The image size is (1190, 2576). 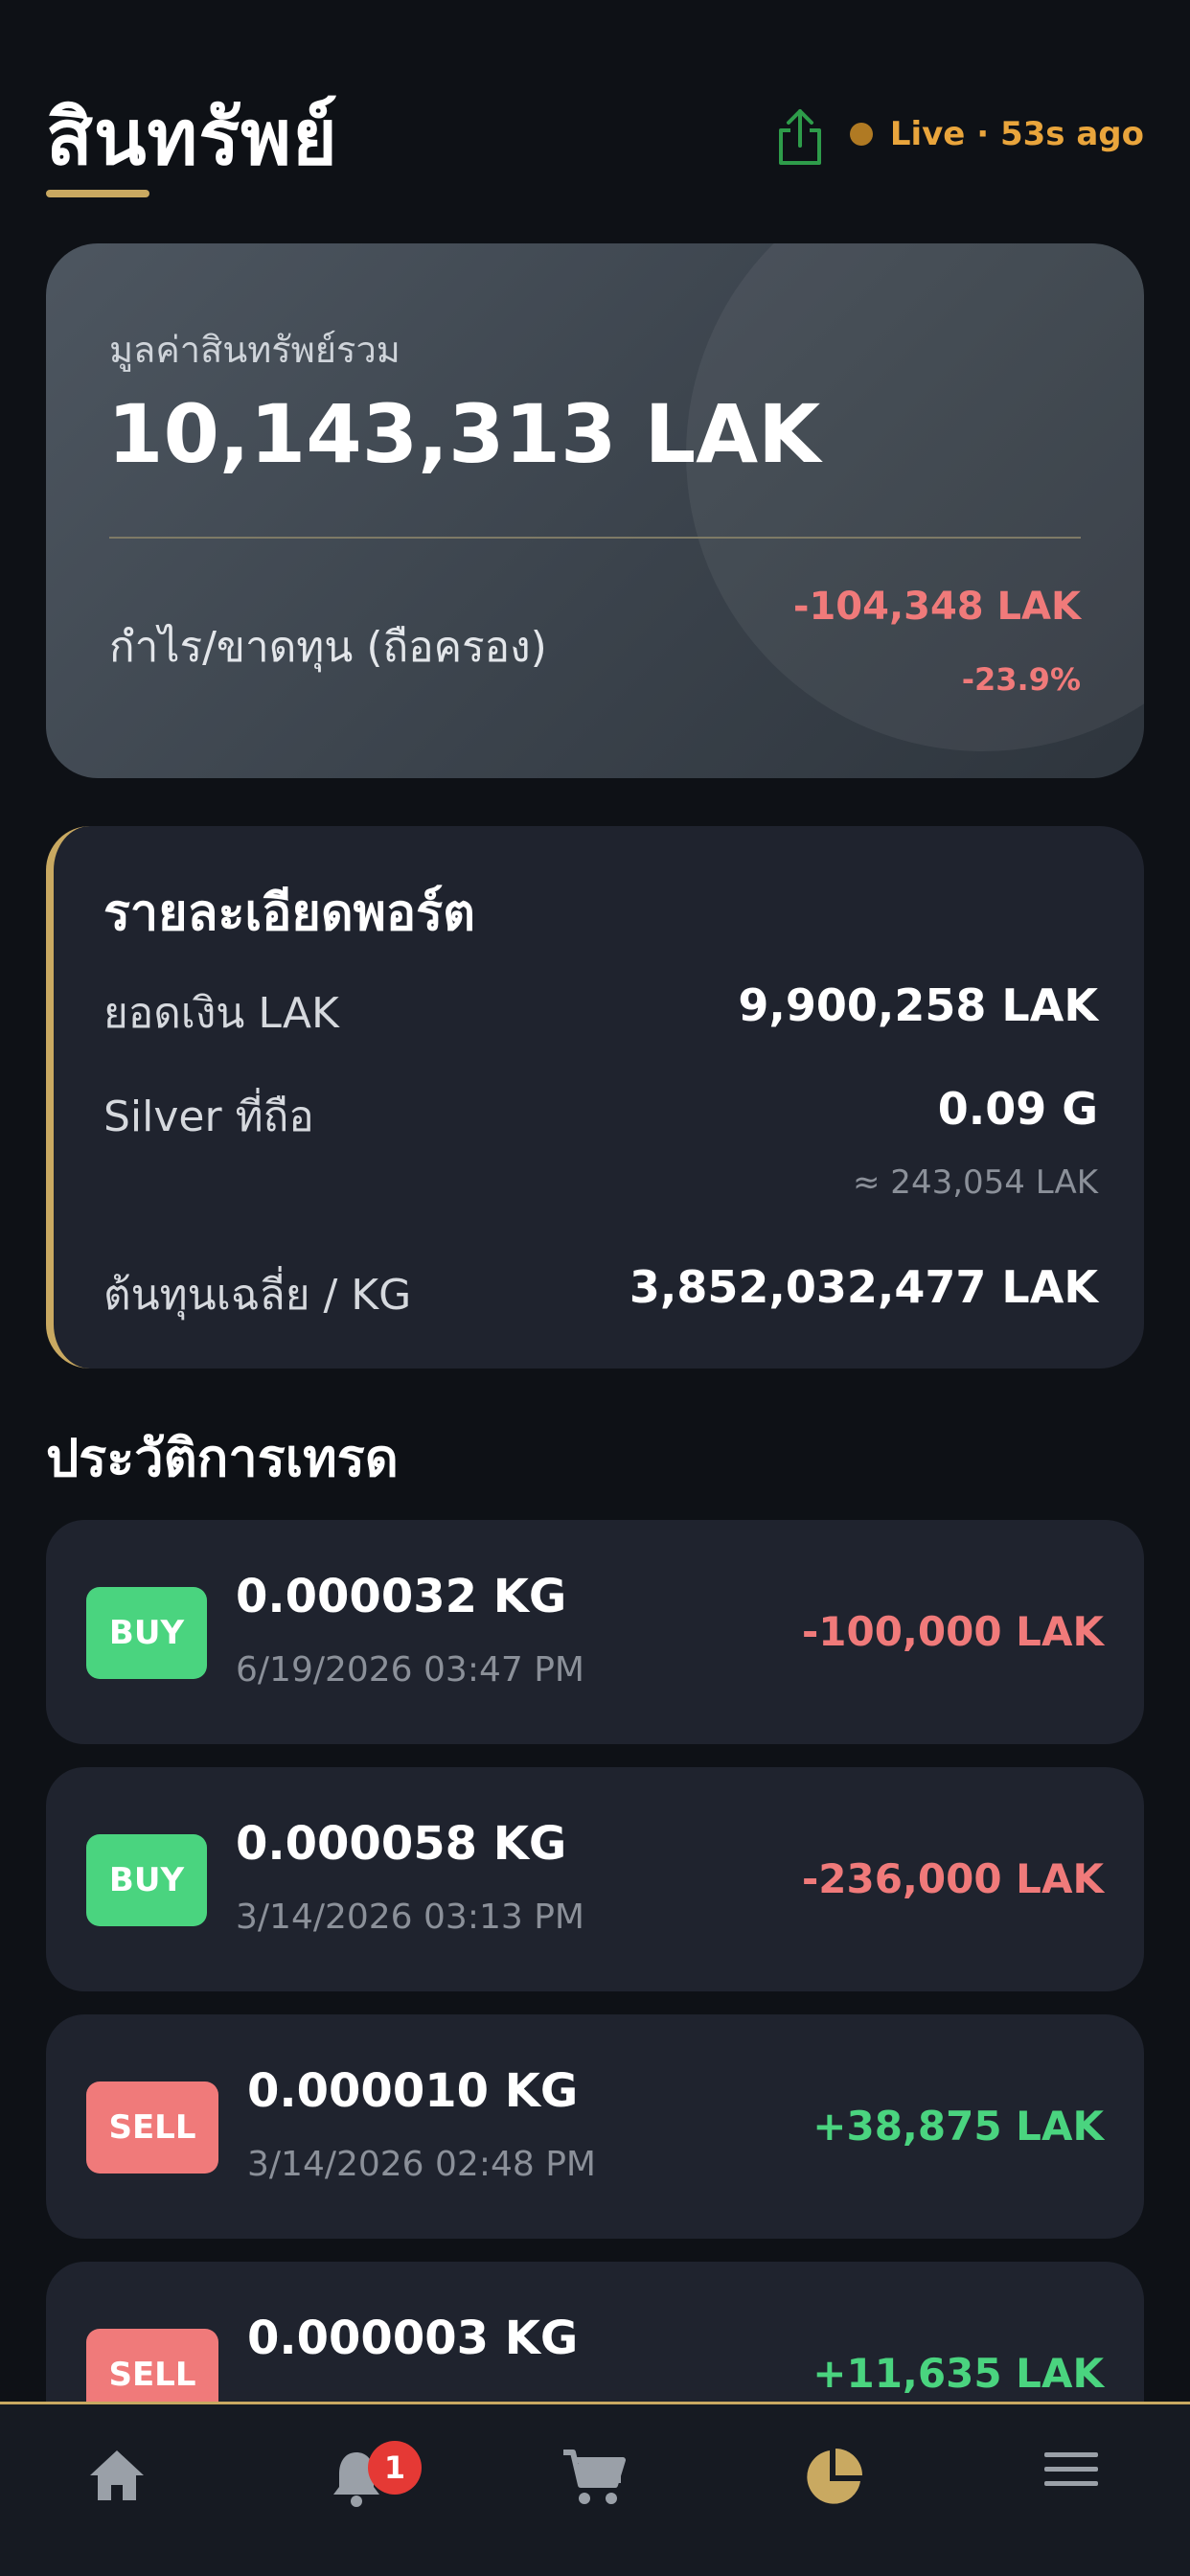 What do you see at coordinates (864, 1287) in the screenshot?
I see `average-cost-value: 3,852,032,477 LAK` at bounding box center [864, 1287].